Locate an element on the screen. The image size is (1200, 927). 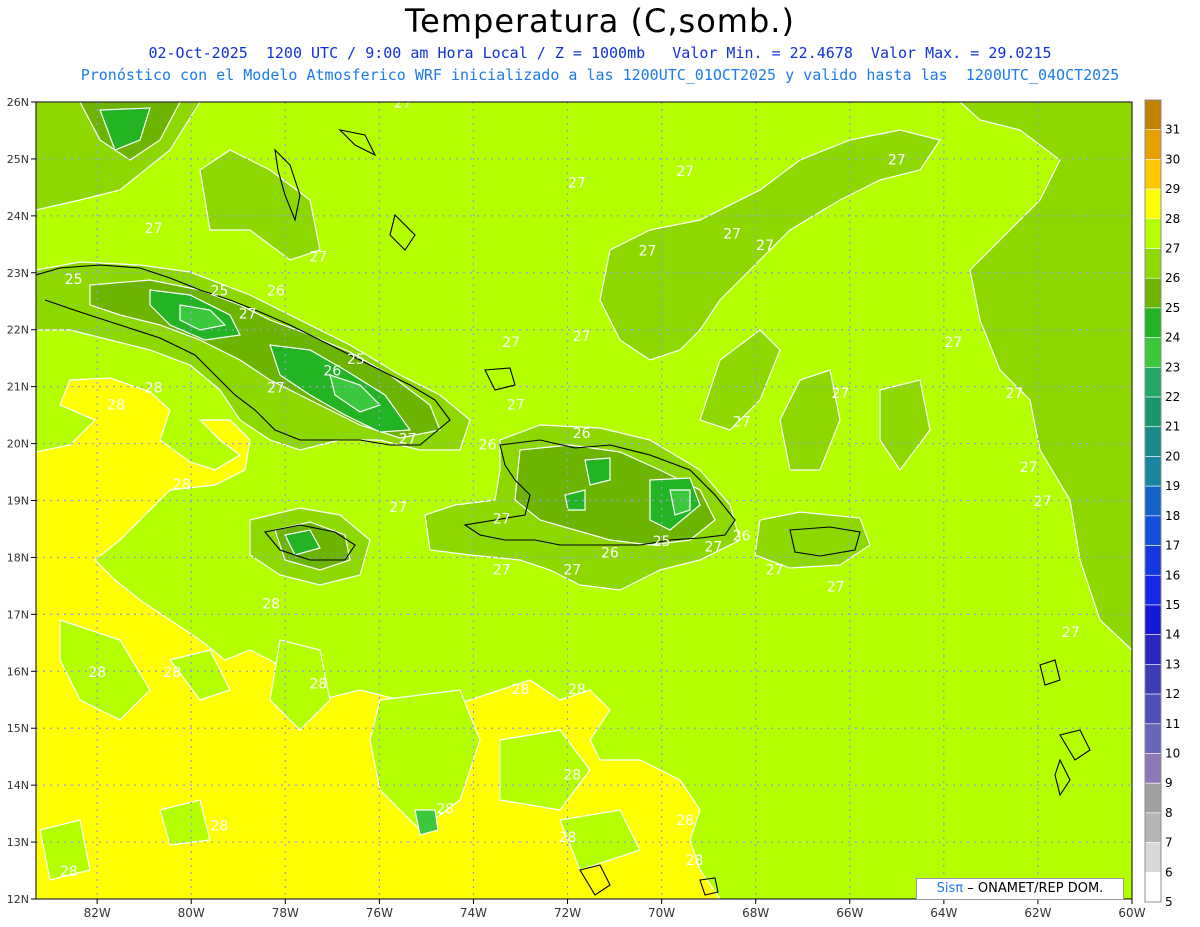
lat-tick-label: 15N is located at coordinates (18, 728).